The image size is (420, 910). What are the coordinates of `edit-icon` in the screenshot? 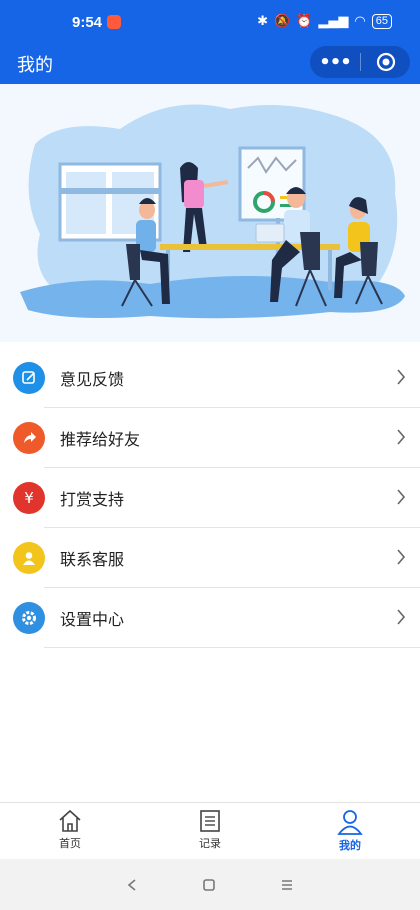 It's located at (29, 378).